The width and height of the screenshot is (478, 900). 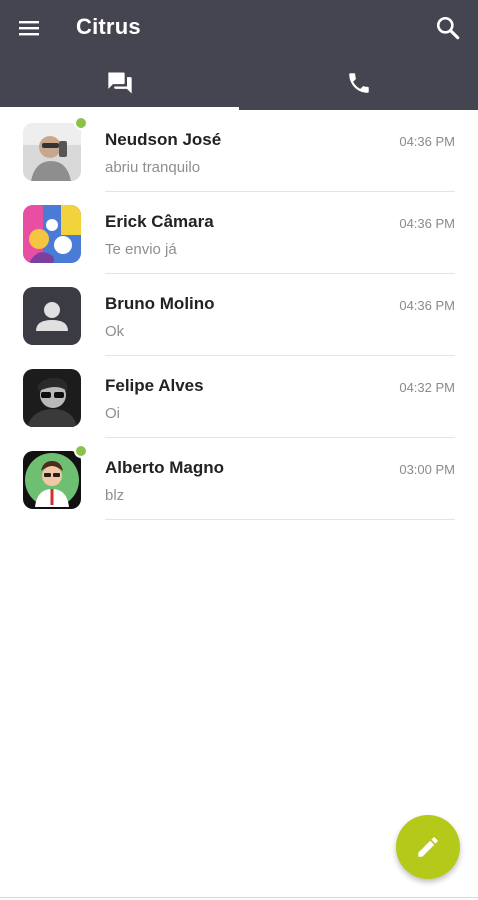 I want to click on chat-preview: Ok, so click(x=115, y=331).